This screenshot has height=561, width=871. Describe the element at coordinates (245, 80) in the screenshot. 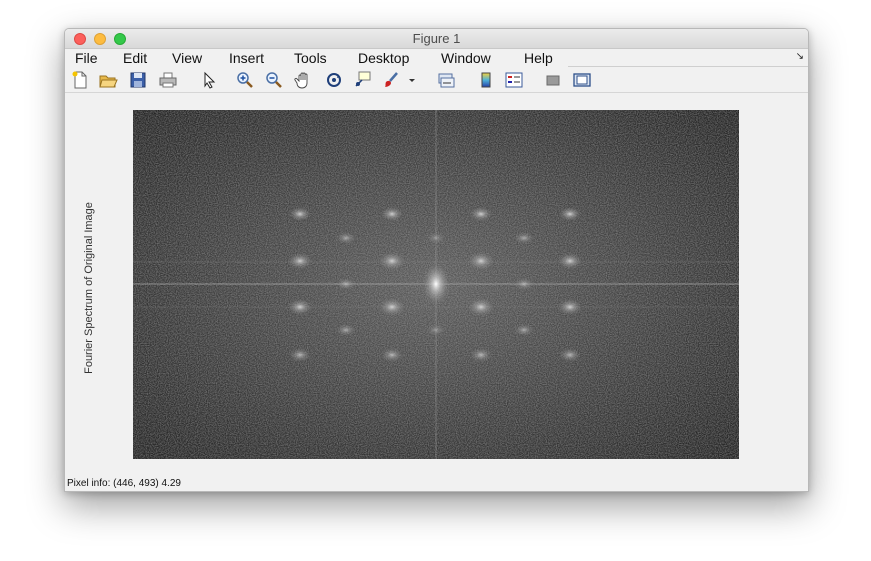

I see `zoom-in-icon` at that location.